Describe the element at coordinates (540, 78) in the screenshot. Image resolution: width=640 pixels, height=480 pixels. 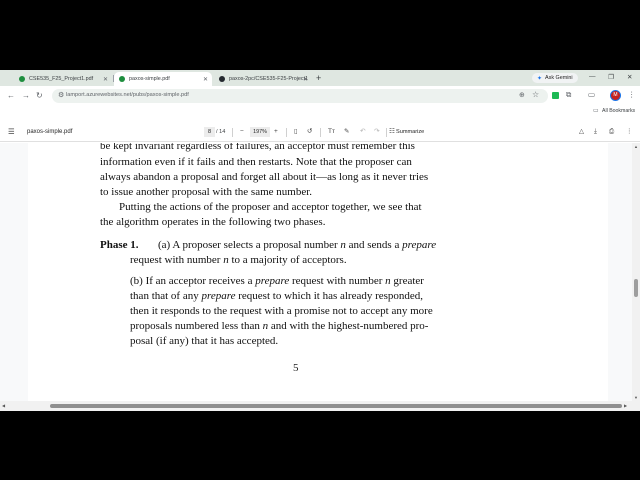
I see `gemini-sparkle-icon: ✦` at that location.